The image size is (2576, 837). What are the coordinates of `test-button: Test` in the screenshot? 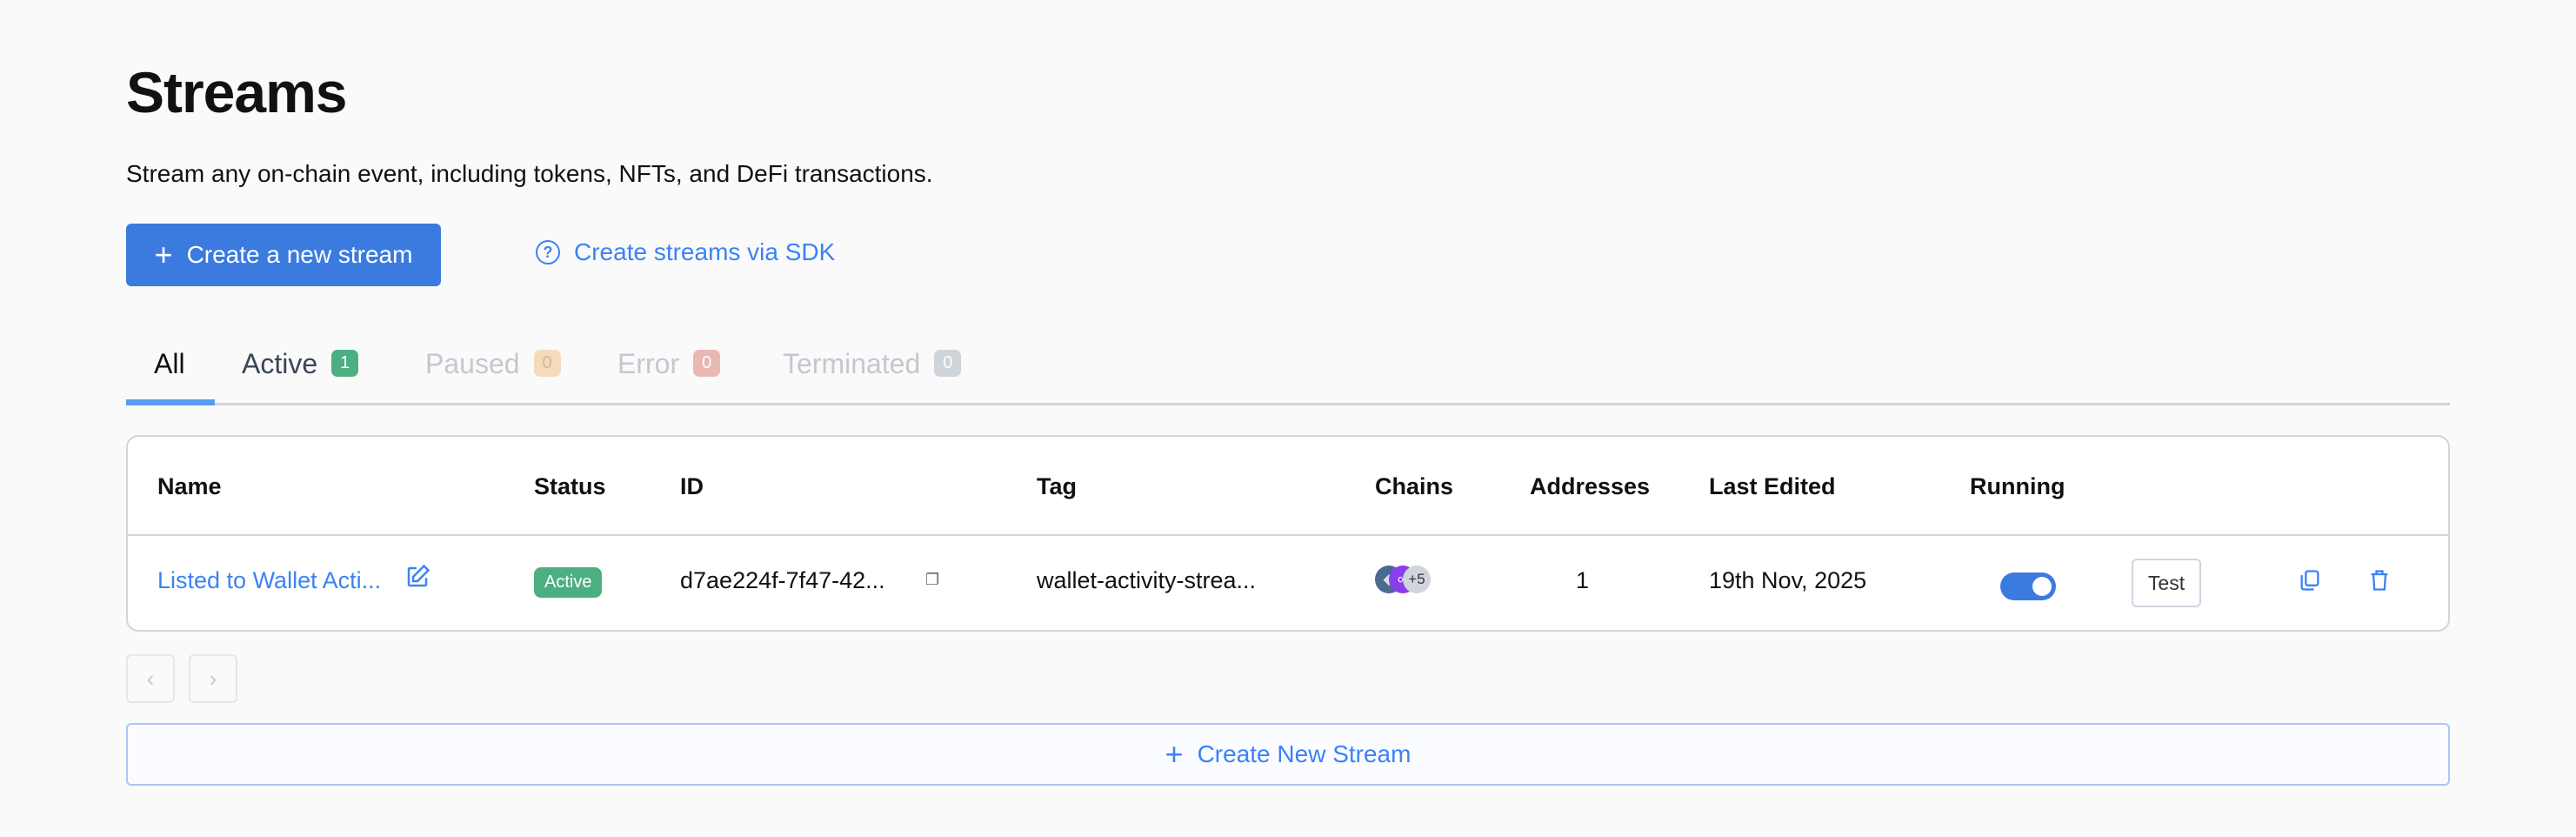 It's located at (2166, 583).